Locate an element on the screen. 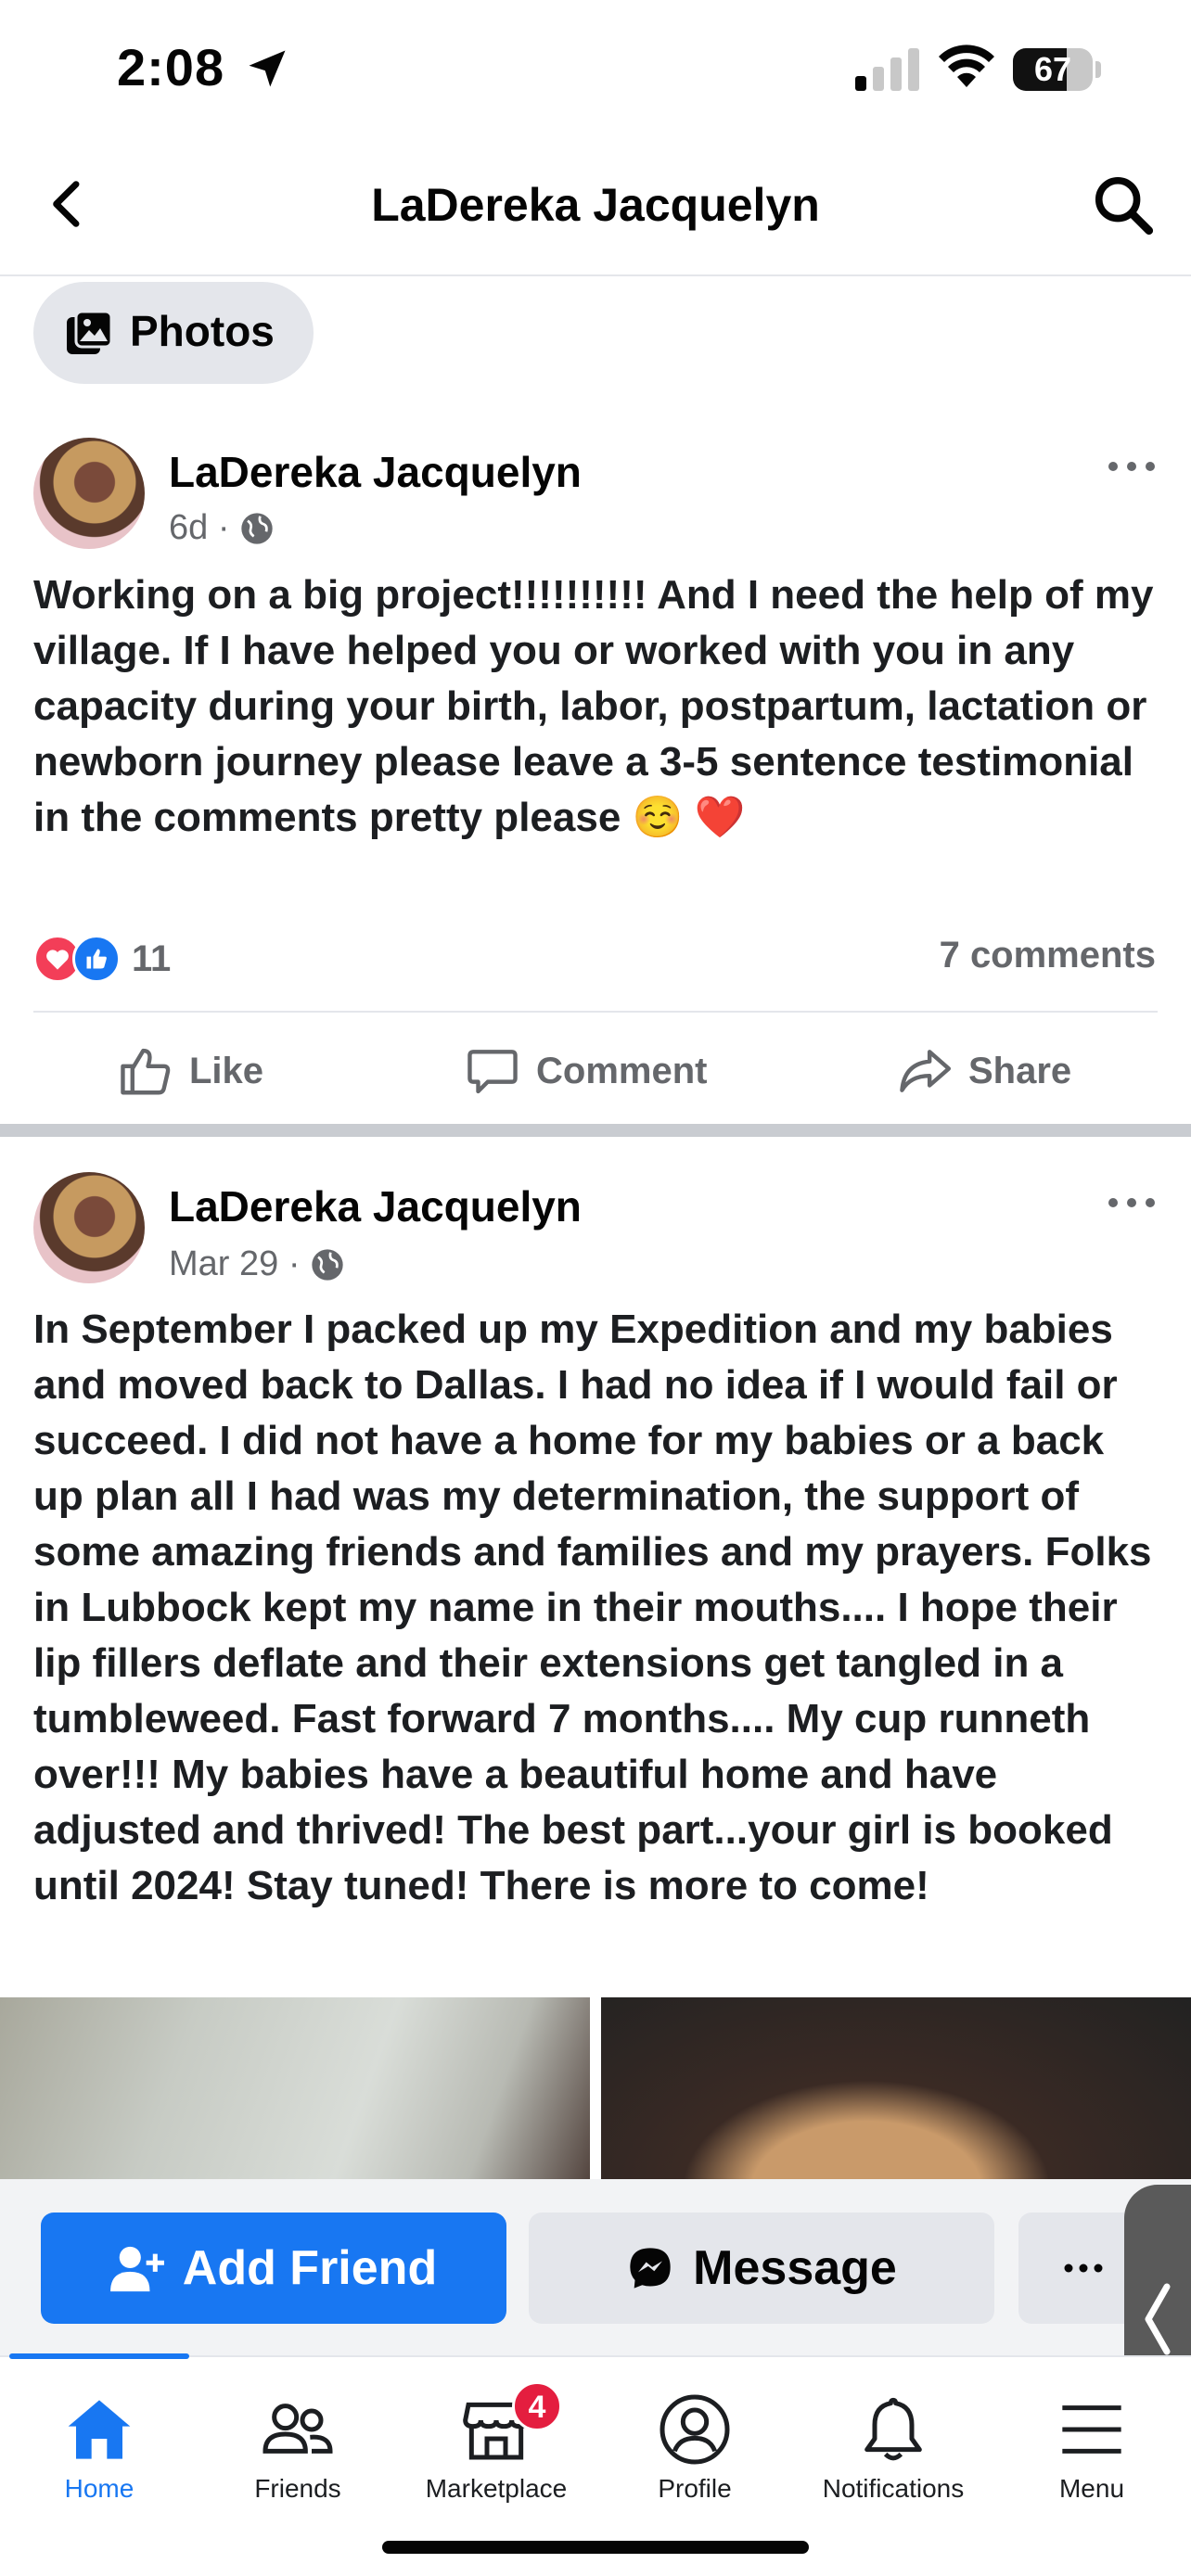  cellular-signal-icon is located at coordinates (887, 69).